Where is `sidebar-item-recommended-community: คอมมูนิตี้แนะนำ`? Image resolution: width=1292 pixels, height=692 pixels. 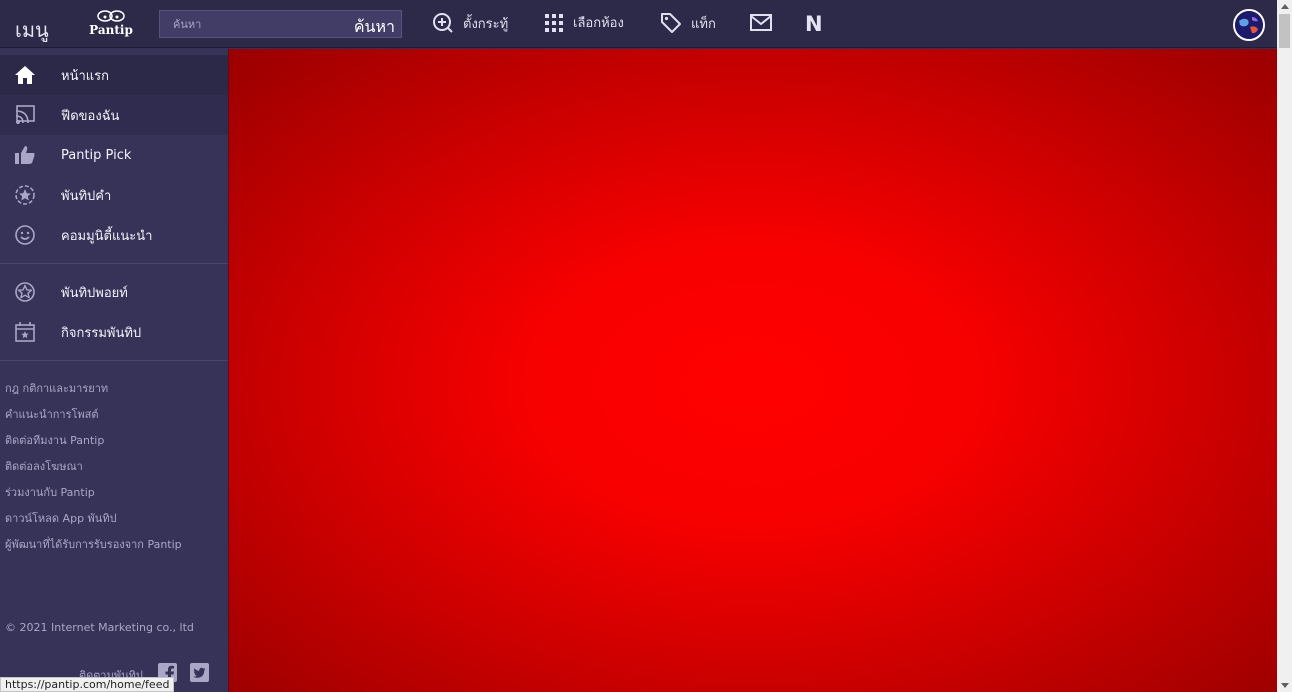
sidebar-item-recommended-community: คอมมูนิตี้แนะนำ is located at coordinates (114, 235).